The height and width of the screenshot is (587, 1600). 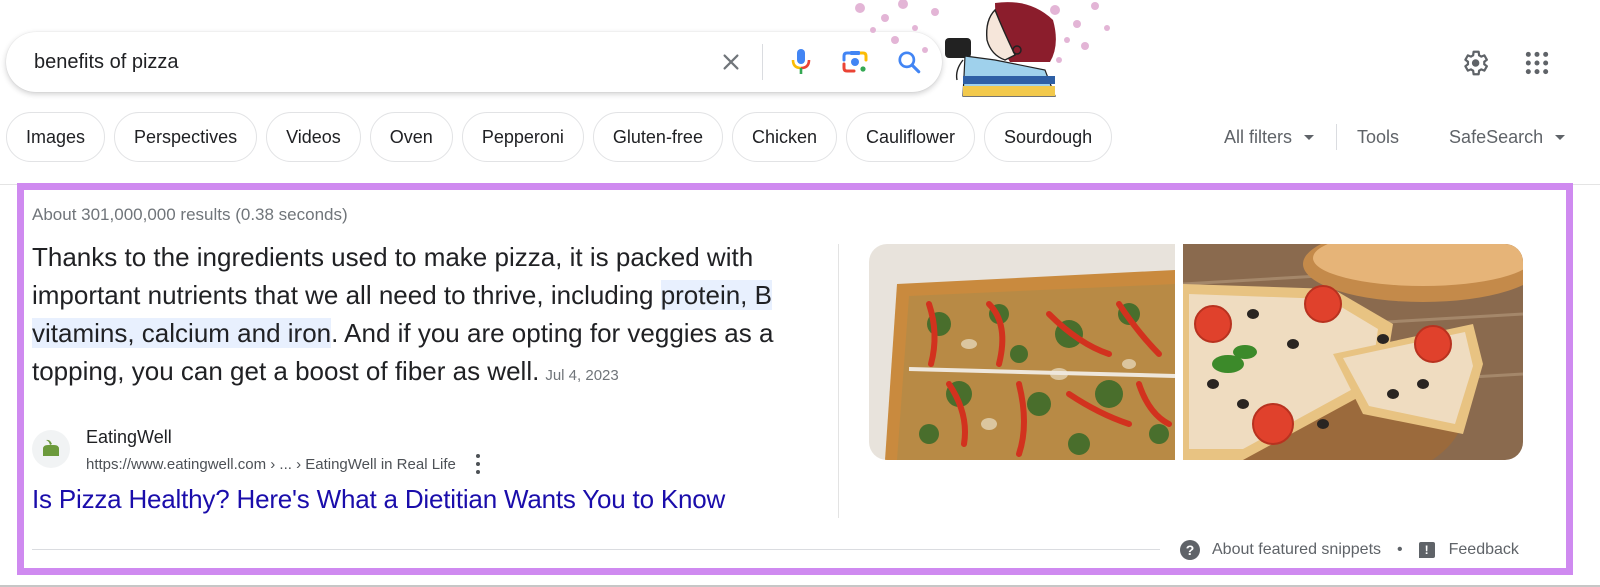 I want to click on microphone-icon, so click(x=801, y=62).